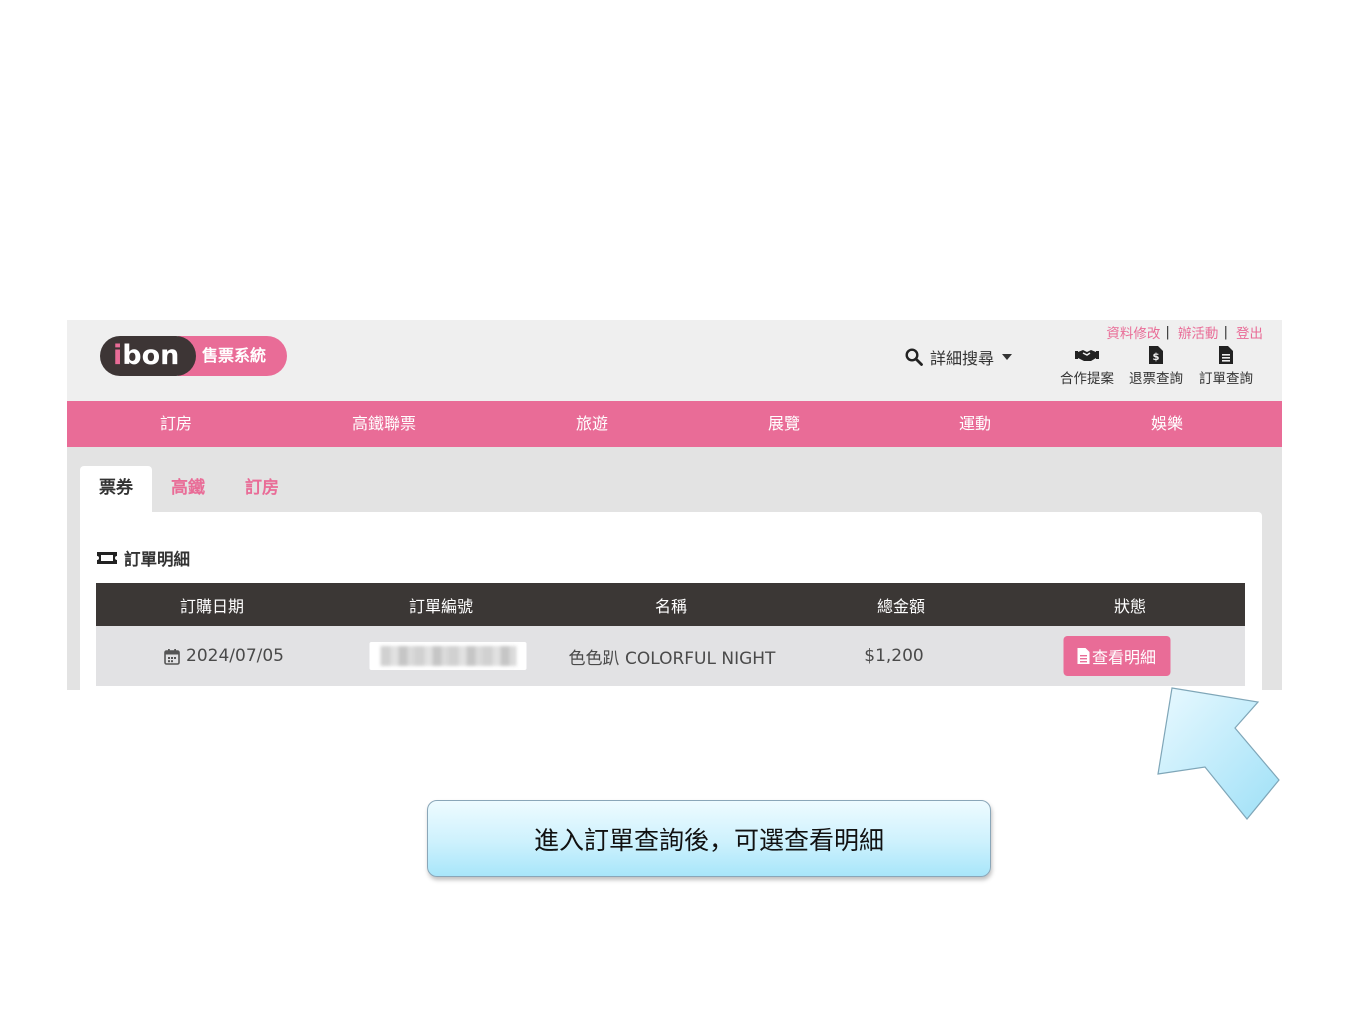  Describe the element at coordinates (116, 489) in the screenshot. I see `tab-tickets: 票券` at that location.